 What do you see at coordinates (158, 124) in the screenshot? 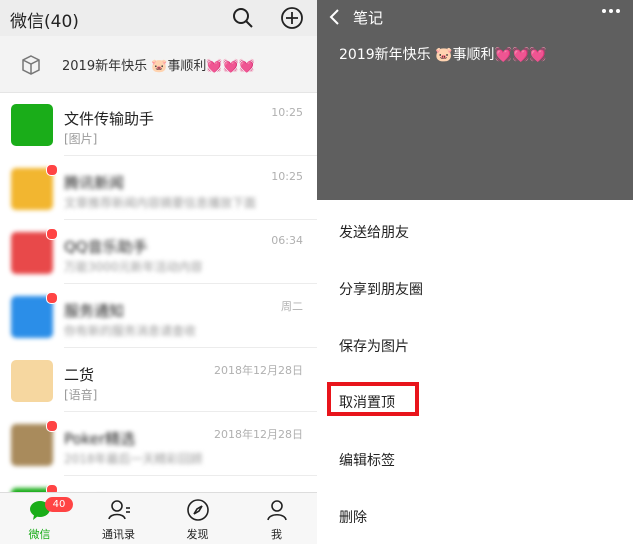
I see `chat-row: 文件传输助手 10:25 [图片]` at bounding box center [158, 124].